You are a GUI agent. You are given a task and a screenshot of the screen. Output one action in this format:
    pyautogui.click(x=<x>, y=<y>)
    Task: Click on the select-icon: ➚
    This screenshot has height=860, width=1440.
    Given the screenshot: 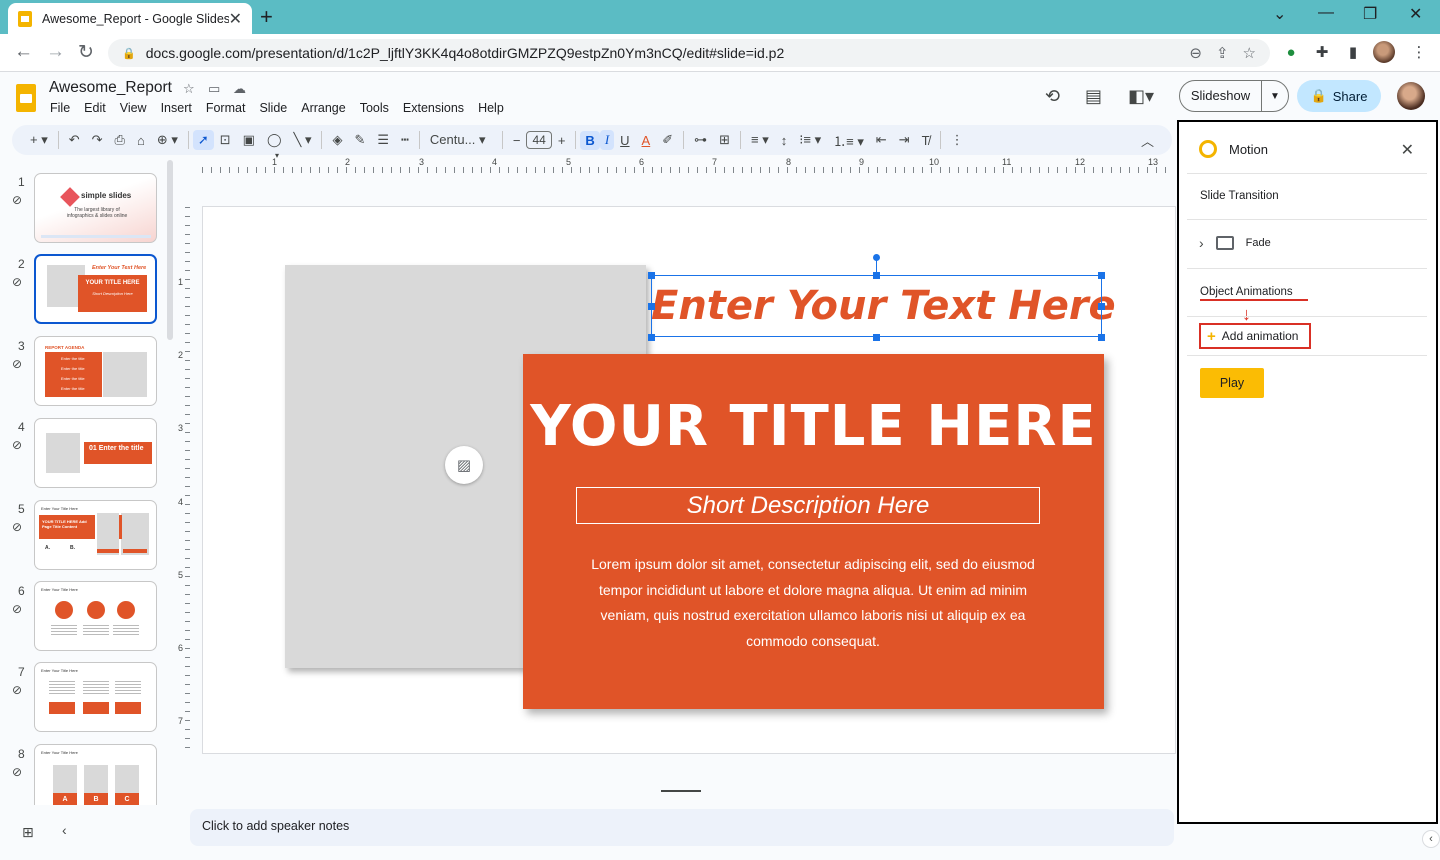 What is the action you would take?
    pyautogui.click(x=203, y=140)
    